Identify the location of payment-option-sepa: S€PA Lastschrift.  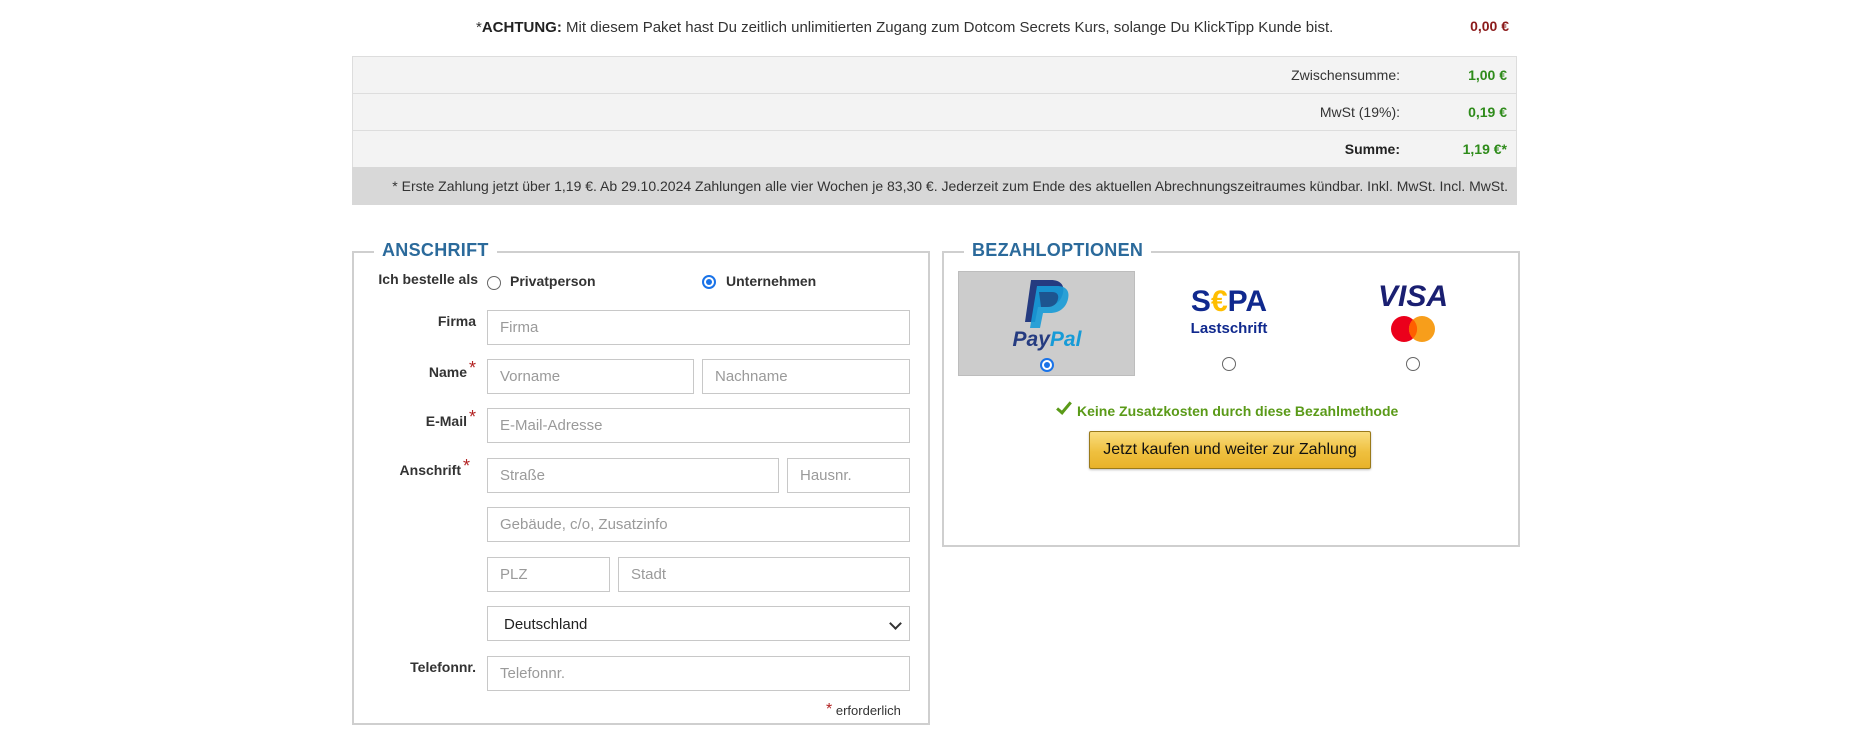
(1229, 323).